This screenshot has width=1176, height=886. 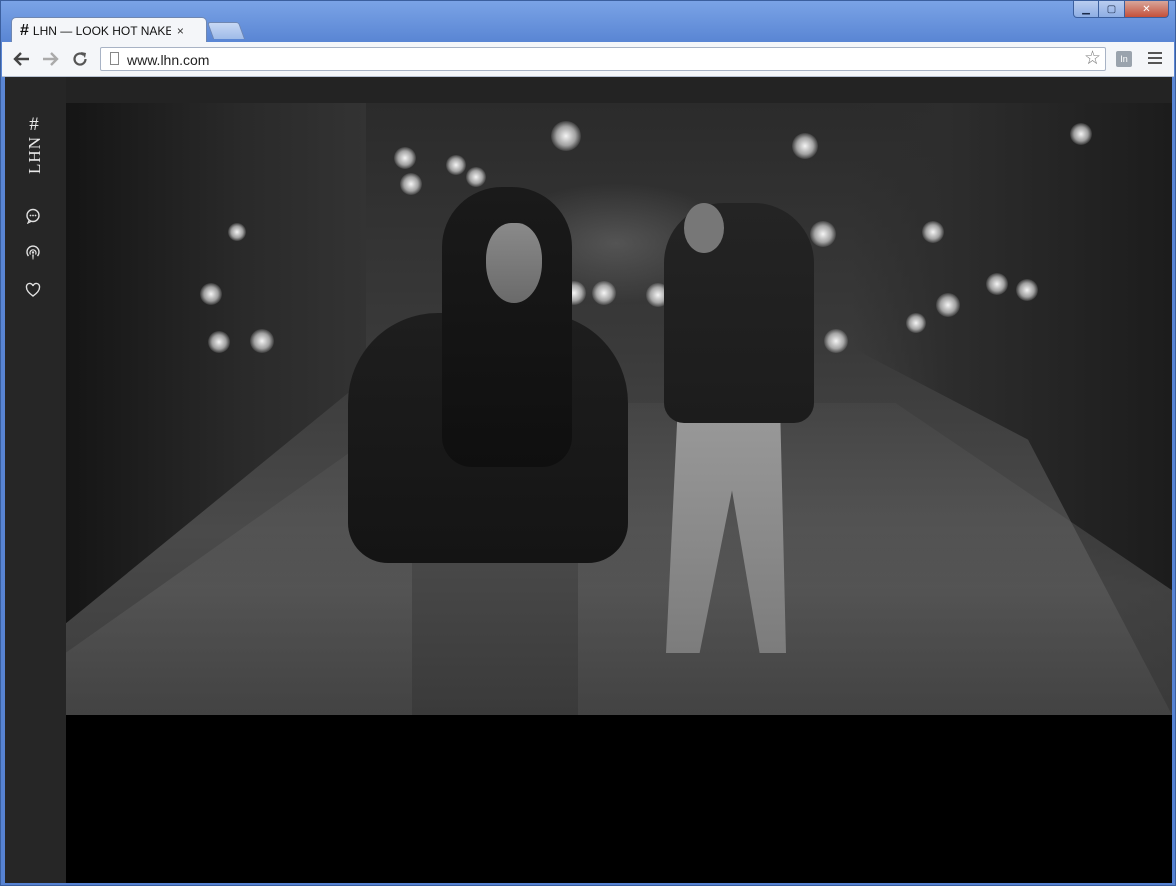 I want to click on logo-hash: #, so click(x=34, y=124).